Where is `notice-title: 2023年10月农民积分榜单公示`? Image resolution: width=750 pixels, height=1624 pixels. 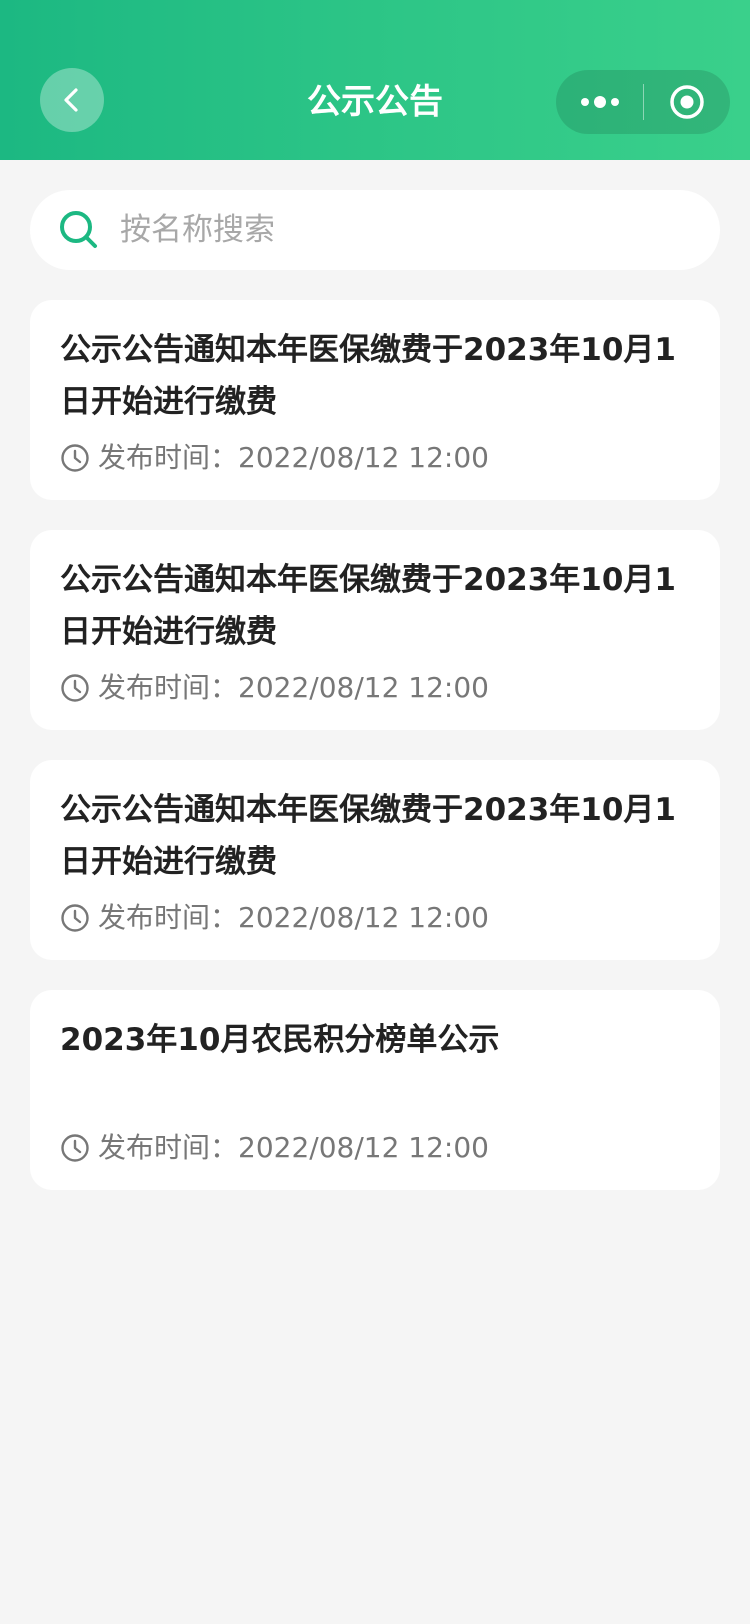 notice-title: 2023年10月农民积分榜单公示 is located at coordinates (280, 1040).